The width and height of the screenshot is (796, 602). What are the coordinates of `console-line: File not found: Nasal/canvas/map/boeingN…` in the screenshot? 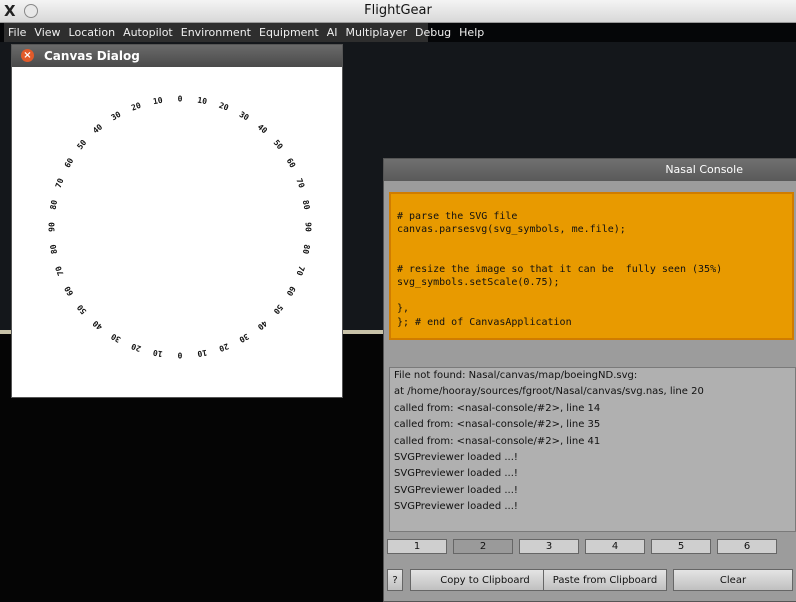 It's located at (516, 375).